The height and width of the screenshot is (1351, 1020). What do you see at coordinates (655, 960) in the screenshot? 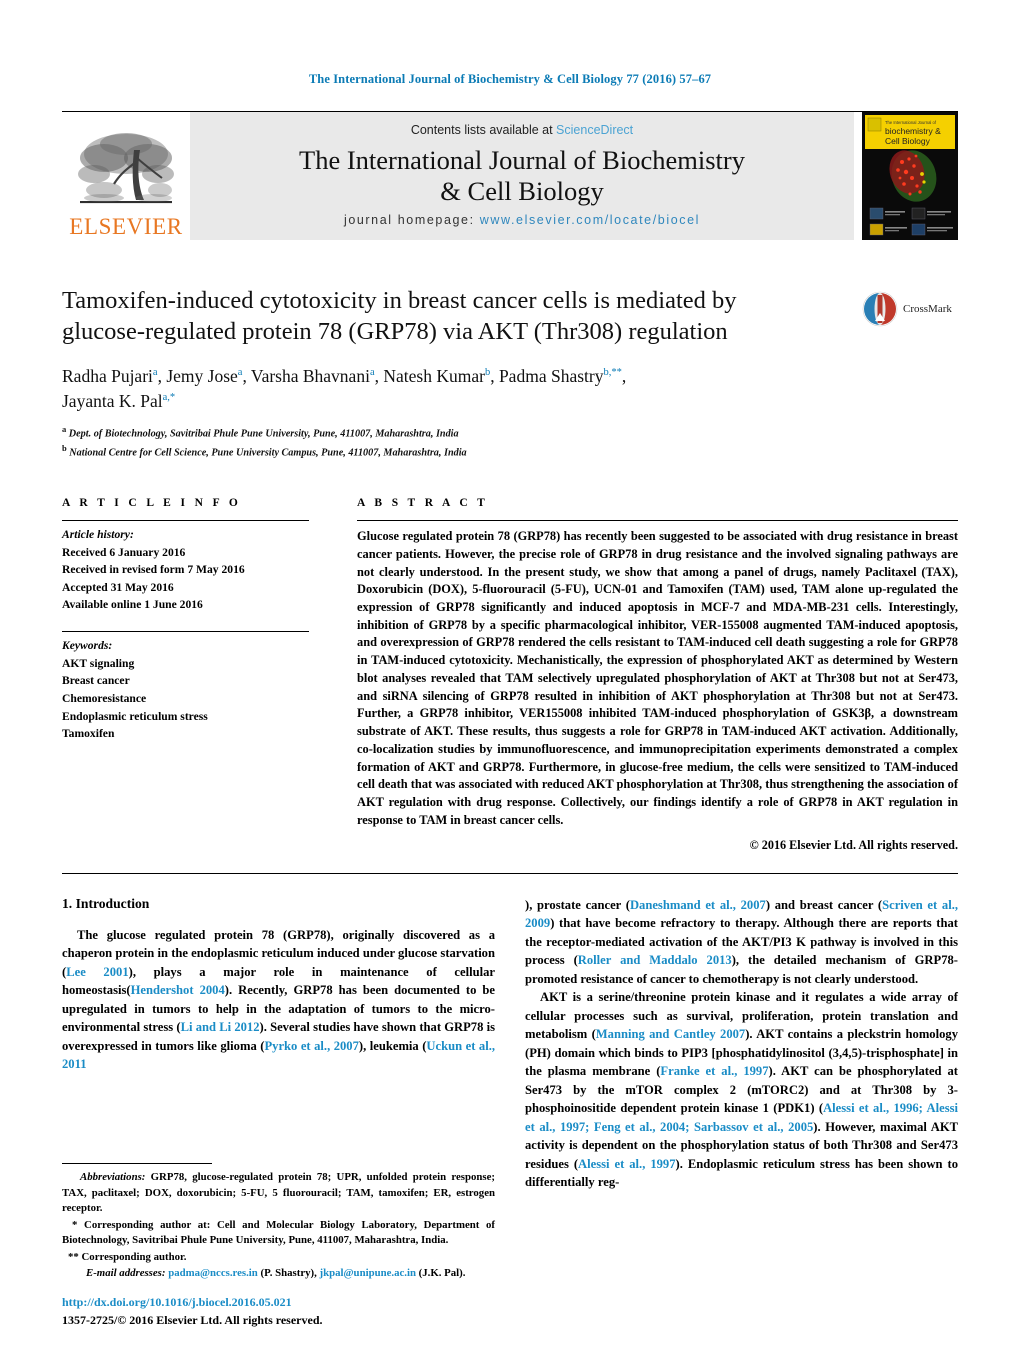
I see `citation-link: Roller and Maddalo 2013` at bounding box center [655, 960].